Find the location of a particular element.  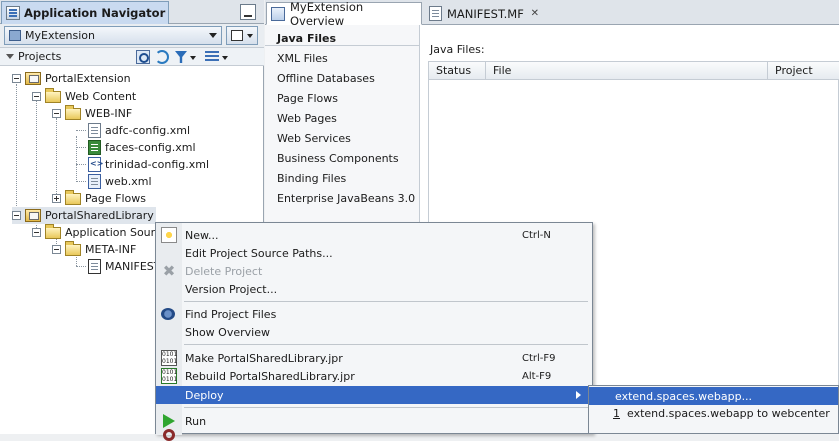

category-page-flows: Page Flows is located at coordinates (307, 98).